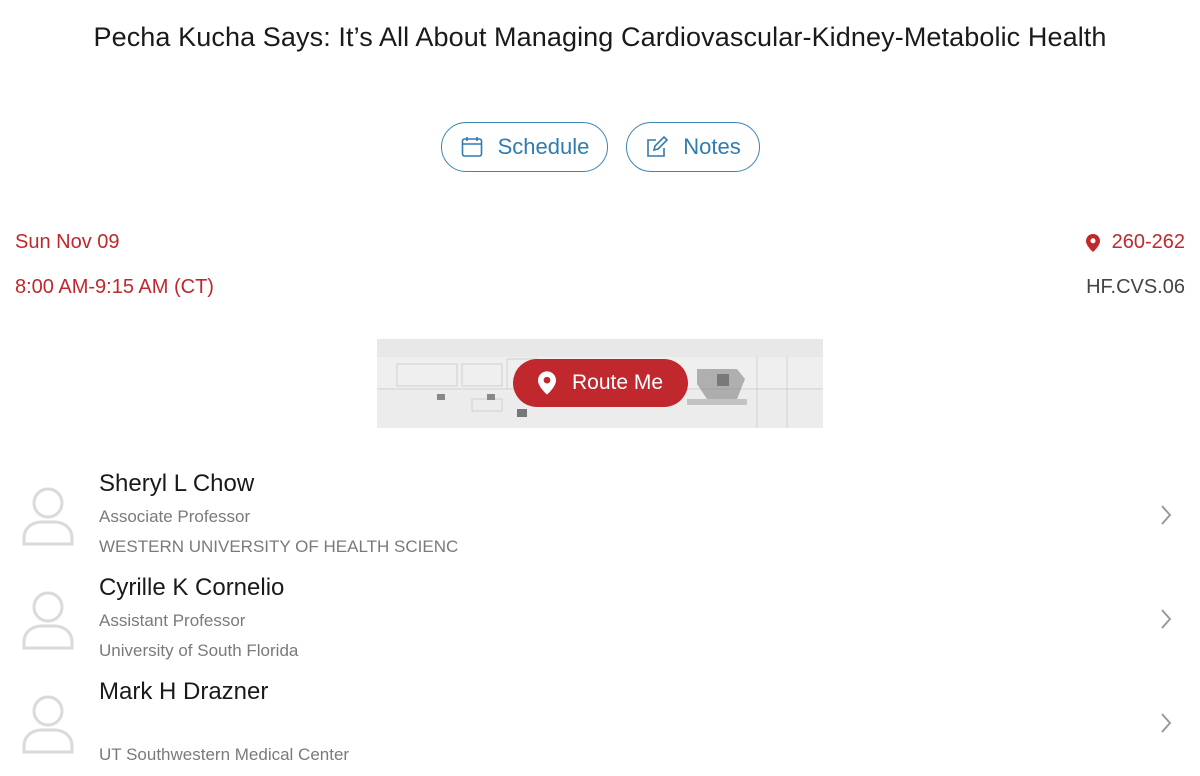 Image resolution: width=1200 pixels, height=776 pixels. Describe the element at coordinates (67, 242) in the screenshot. I see `session-date: Sun Nov 09` at that location.